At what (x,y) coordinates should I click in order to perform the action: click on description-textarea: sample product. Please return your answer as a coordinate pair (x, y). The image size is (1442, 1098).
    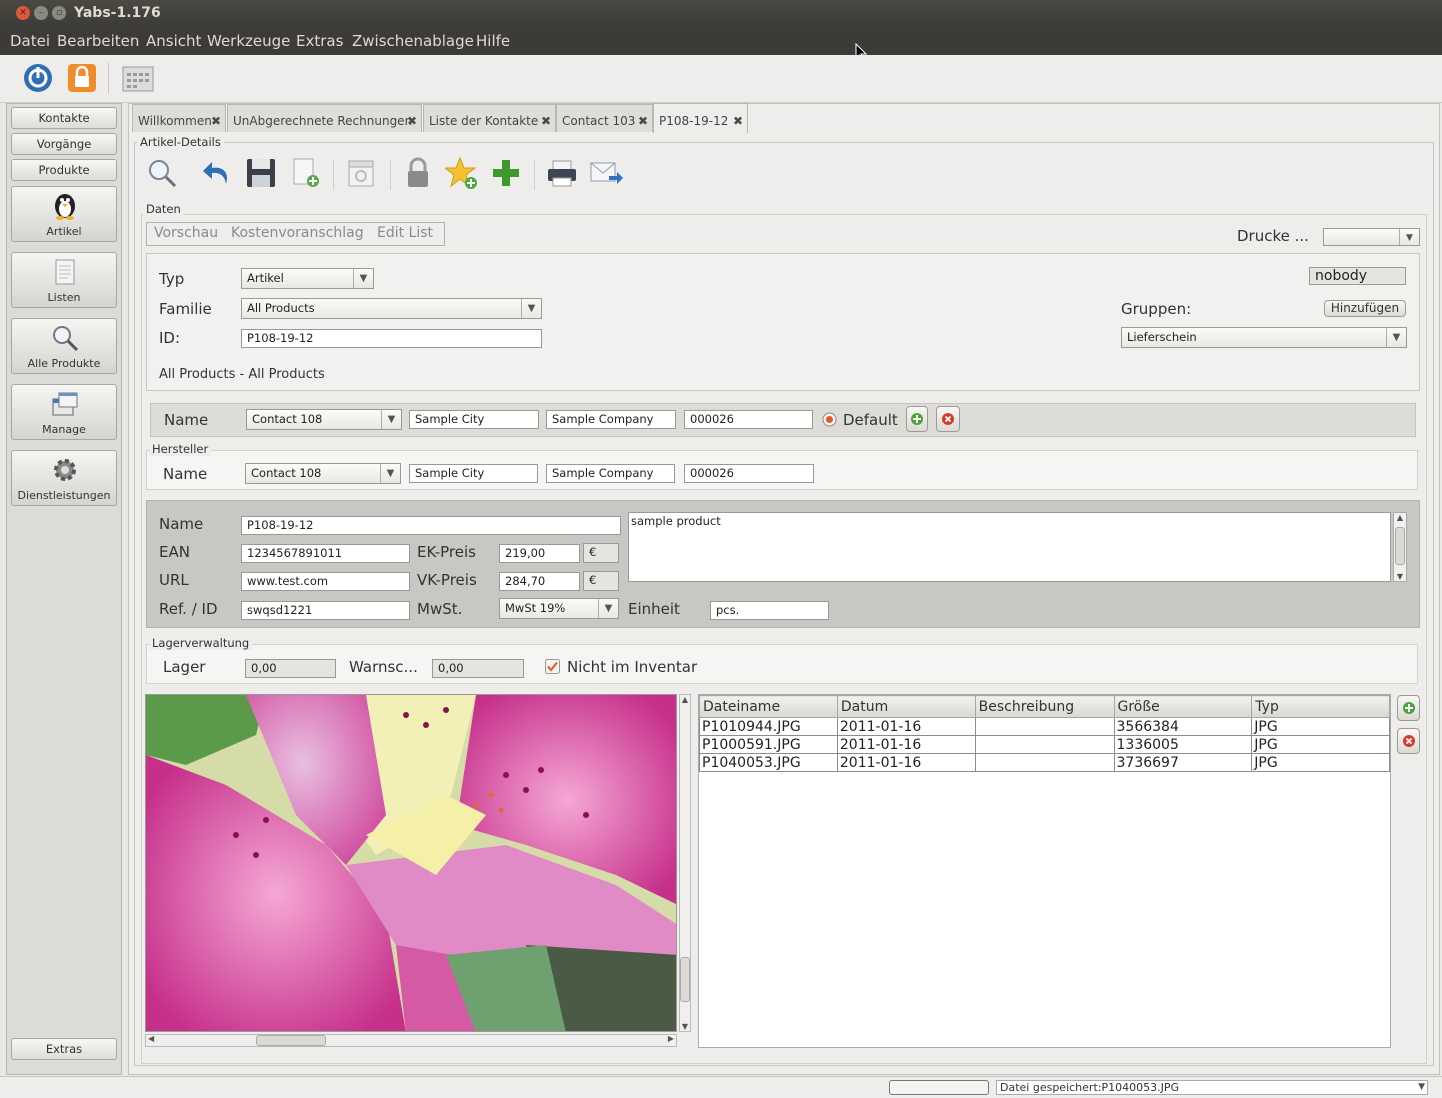
    Looking at the image, I should click on (1009, 547).